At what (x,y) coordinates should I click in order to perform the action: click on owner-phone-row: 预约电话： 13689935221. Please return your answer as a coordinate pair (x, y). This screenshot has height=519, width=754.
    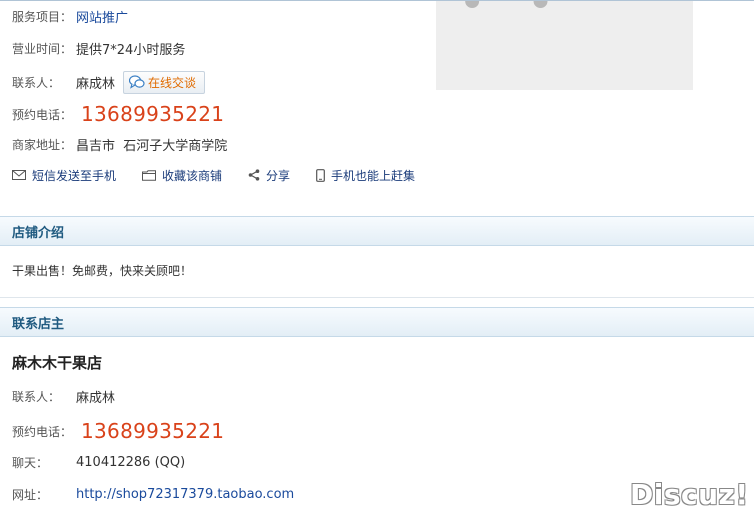
    Looking at the image, I should click on (118, 431).